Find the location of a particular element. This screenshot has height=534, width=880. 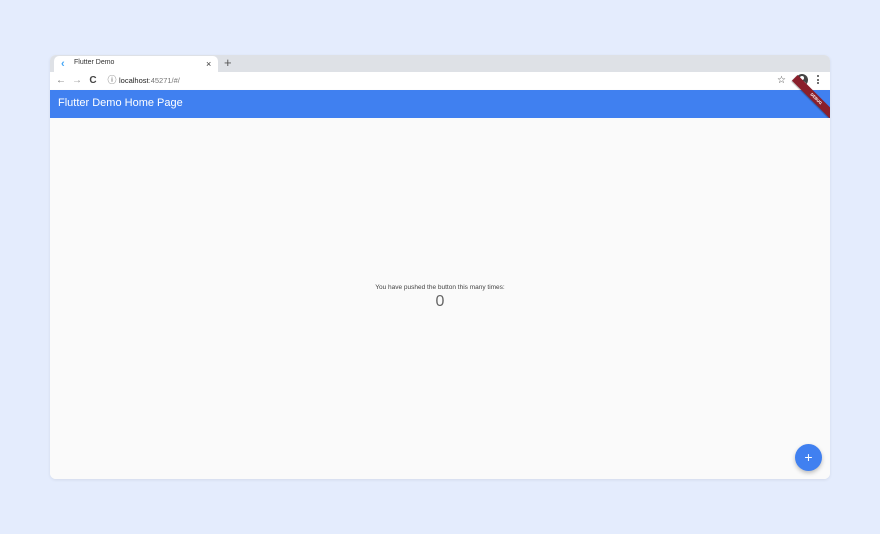

tab-strip: ‹ Flutter Demo × + is located at coordinates (440, 63).